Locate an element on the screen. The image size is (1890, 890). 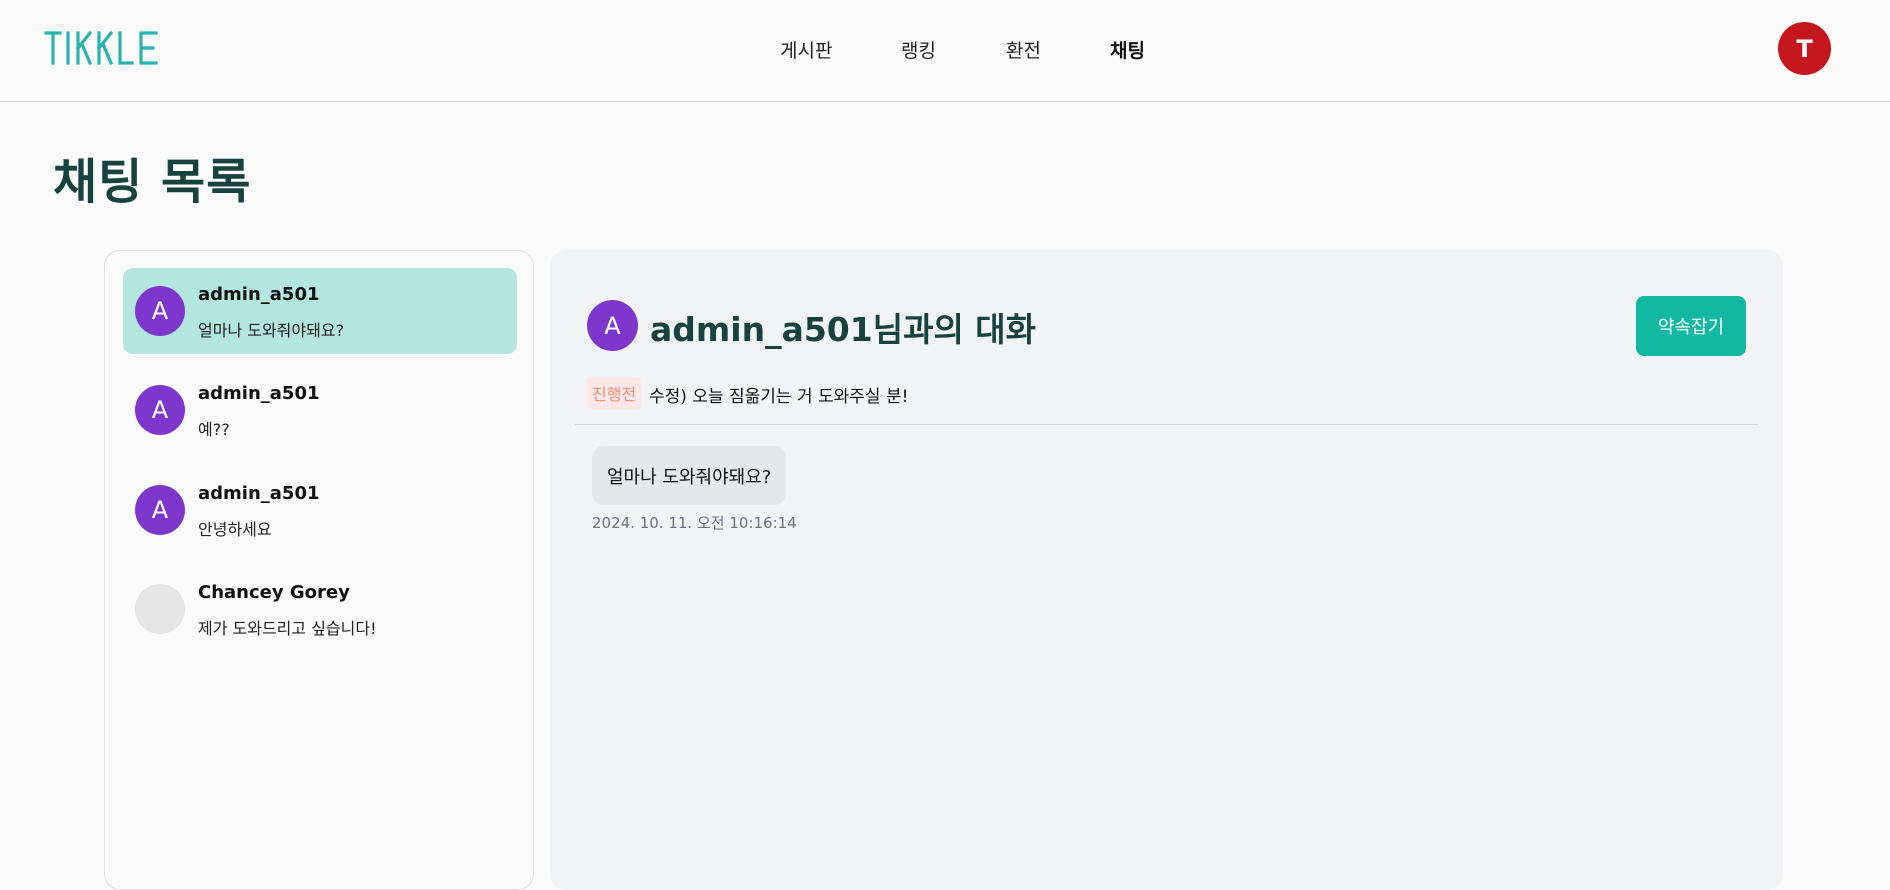
divider is located at coordinates (1166, 424).